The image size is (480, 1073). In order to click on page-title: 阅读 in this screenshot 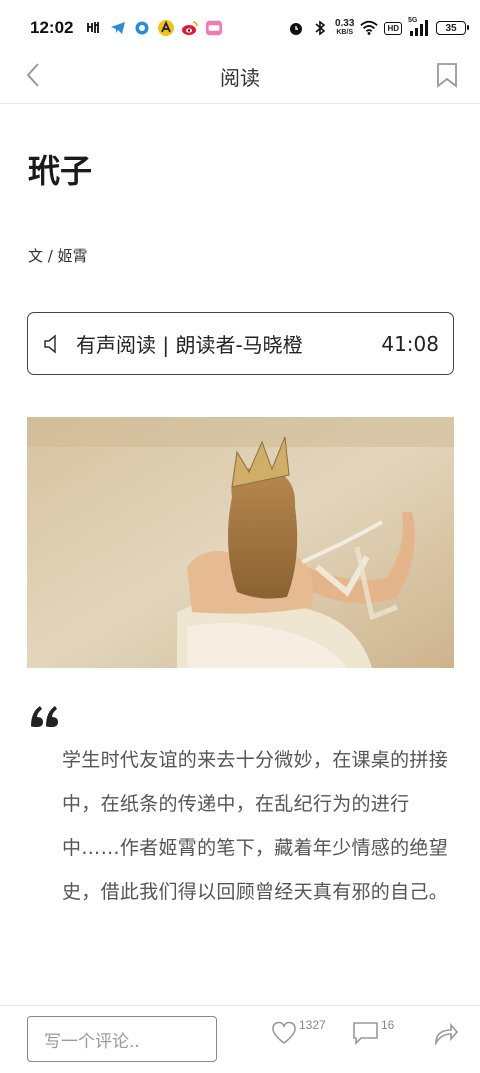, I will do `click(240, 78)`.